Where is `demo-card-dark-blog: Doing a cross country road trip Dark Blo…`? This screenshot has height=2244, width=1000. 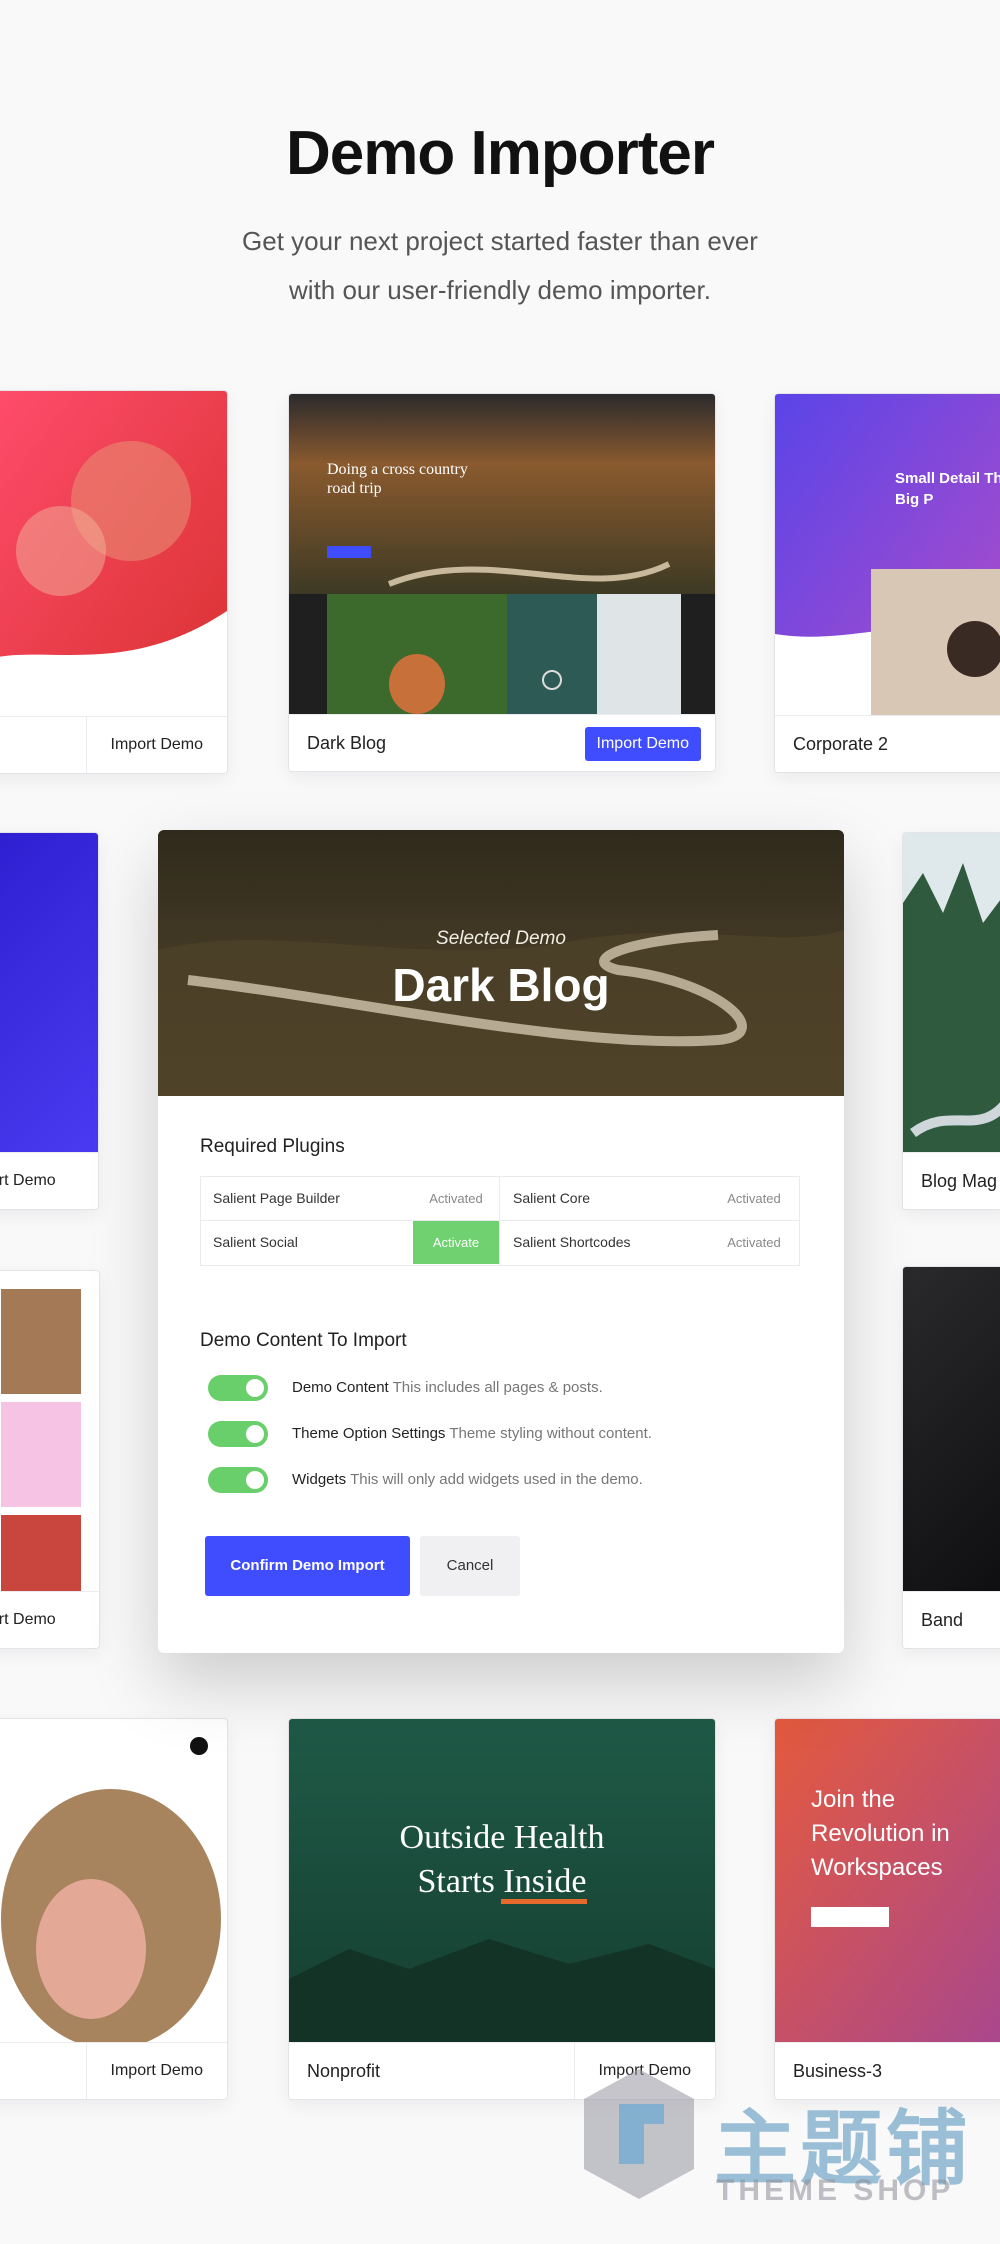
demo-card-dark-blog: Doing a cross country road trip Dark Blo… is located at coordinates (502, 582).